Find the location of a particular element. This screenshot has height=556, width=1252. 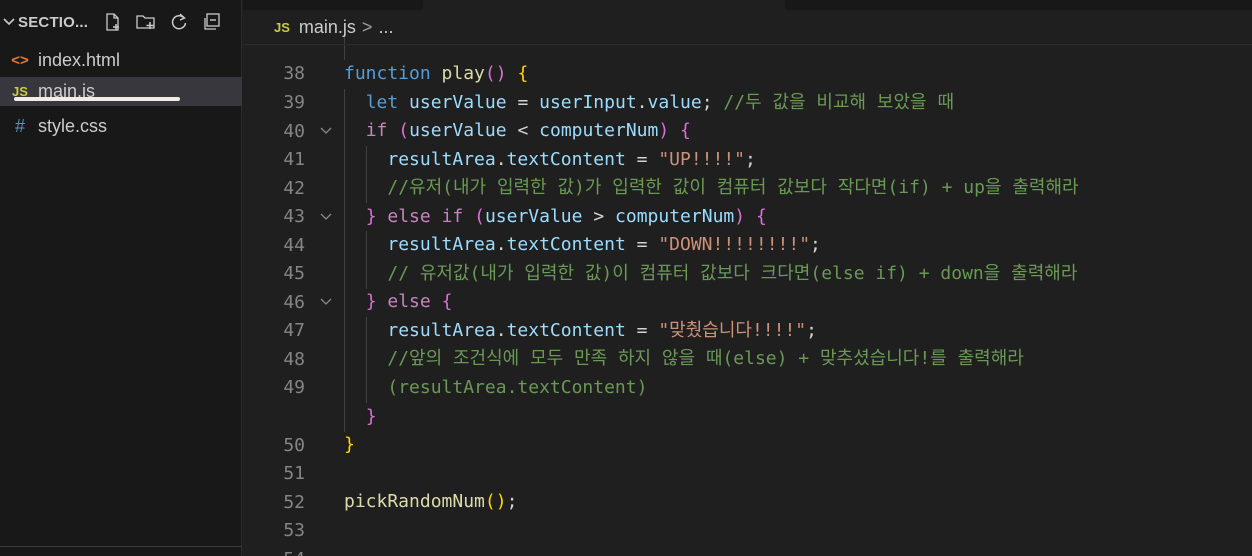

new-file-icon is located at coordinates (113, 22).